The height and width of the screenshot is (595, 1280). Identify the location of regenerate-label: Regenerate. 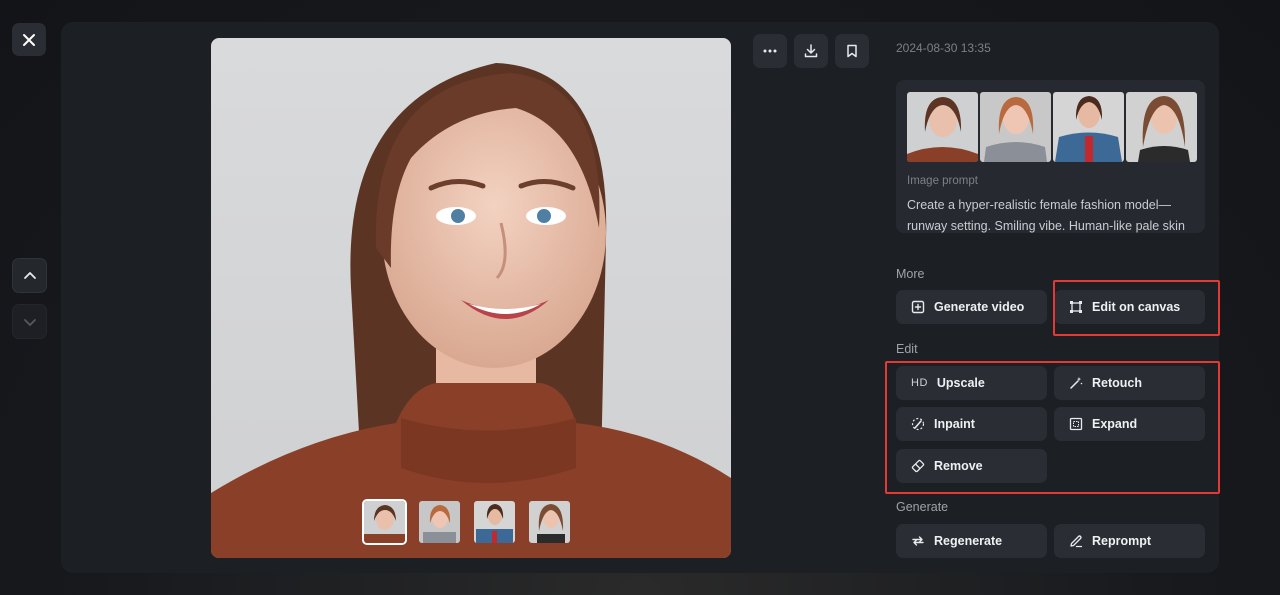
(968, 541).